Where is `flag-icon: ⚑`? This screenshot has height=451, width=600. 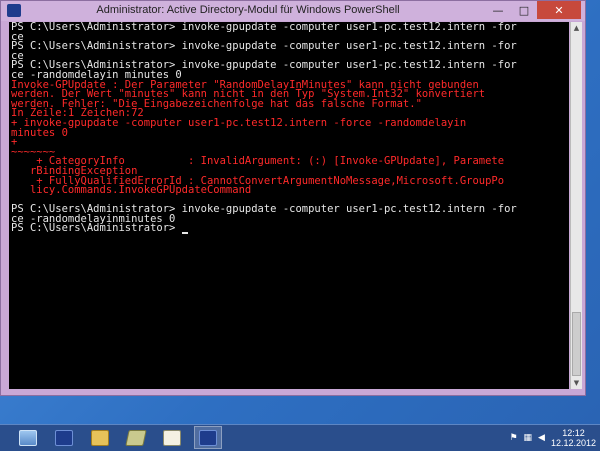 flag-icon: ⚑ is located at coordinates (513, 438).